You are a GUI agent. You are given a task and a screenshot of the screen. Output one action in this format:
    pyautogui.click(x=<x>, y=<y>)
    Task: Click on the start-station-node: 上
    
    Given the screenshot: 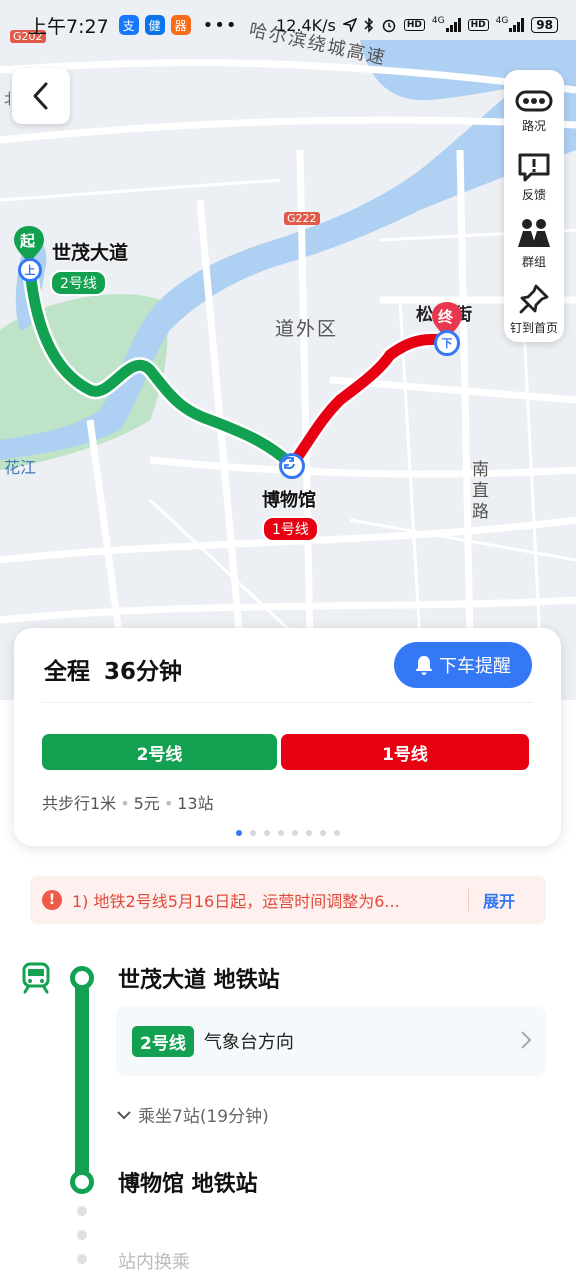 What is the action you would take?
    pyautogui.click(x=30, y=270)
    